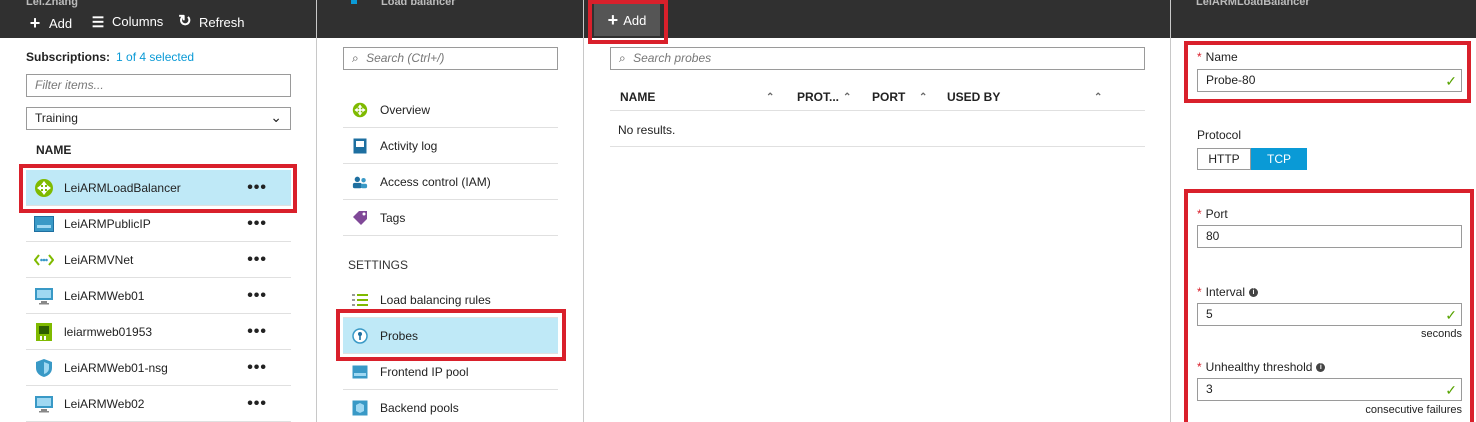  Describe the element at coordinates (450, 218) in the screenshot. I see `menu-item-tags: Tags` at that location.